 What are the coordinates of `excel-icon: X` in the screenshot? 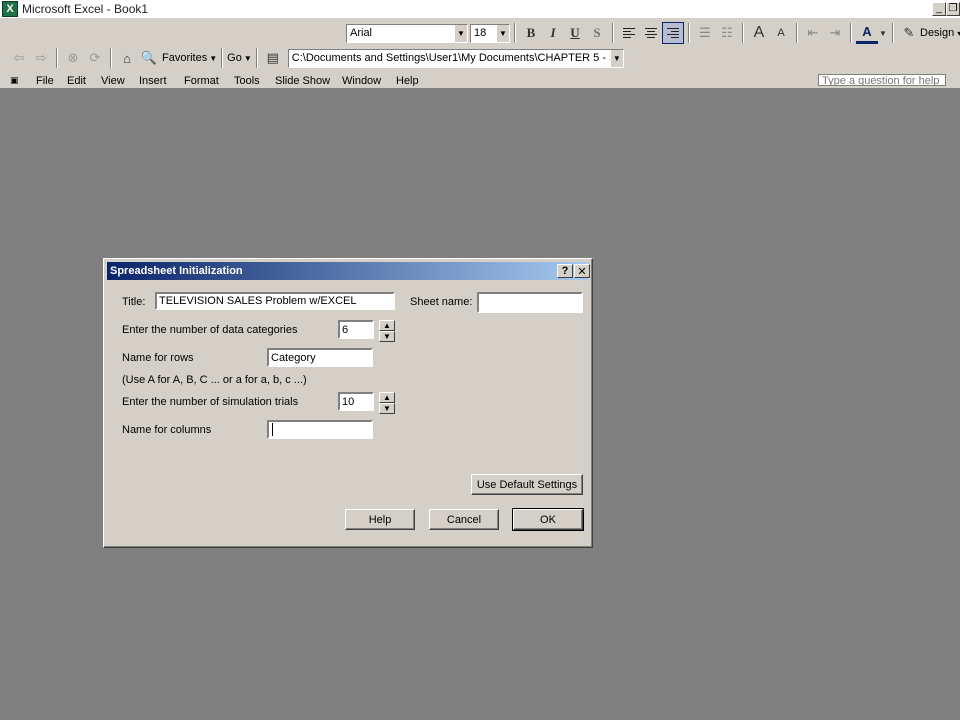 It's located at (10, 9).